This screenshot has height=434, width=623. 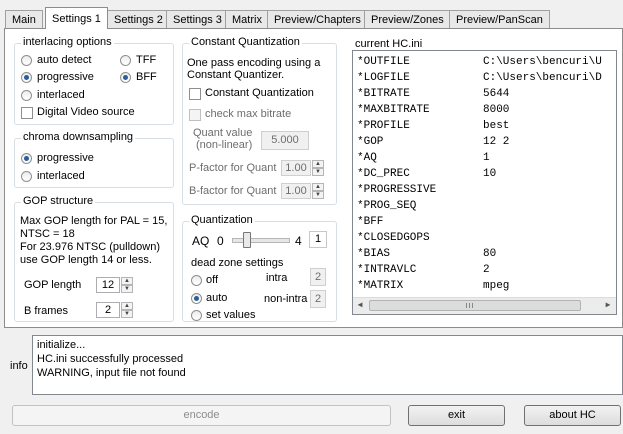 I want to click on auto-detect-label: auto detect, so click(x=64, y=60).